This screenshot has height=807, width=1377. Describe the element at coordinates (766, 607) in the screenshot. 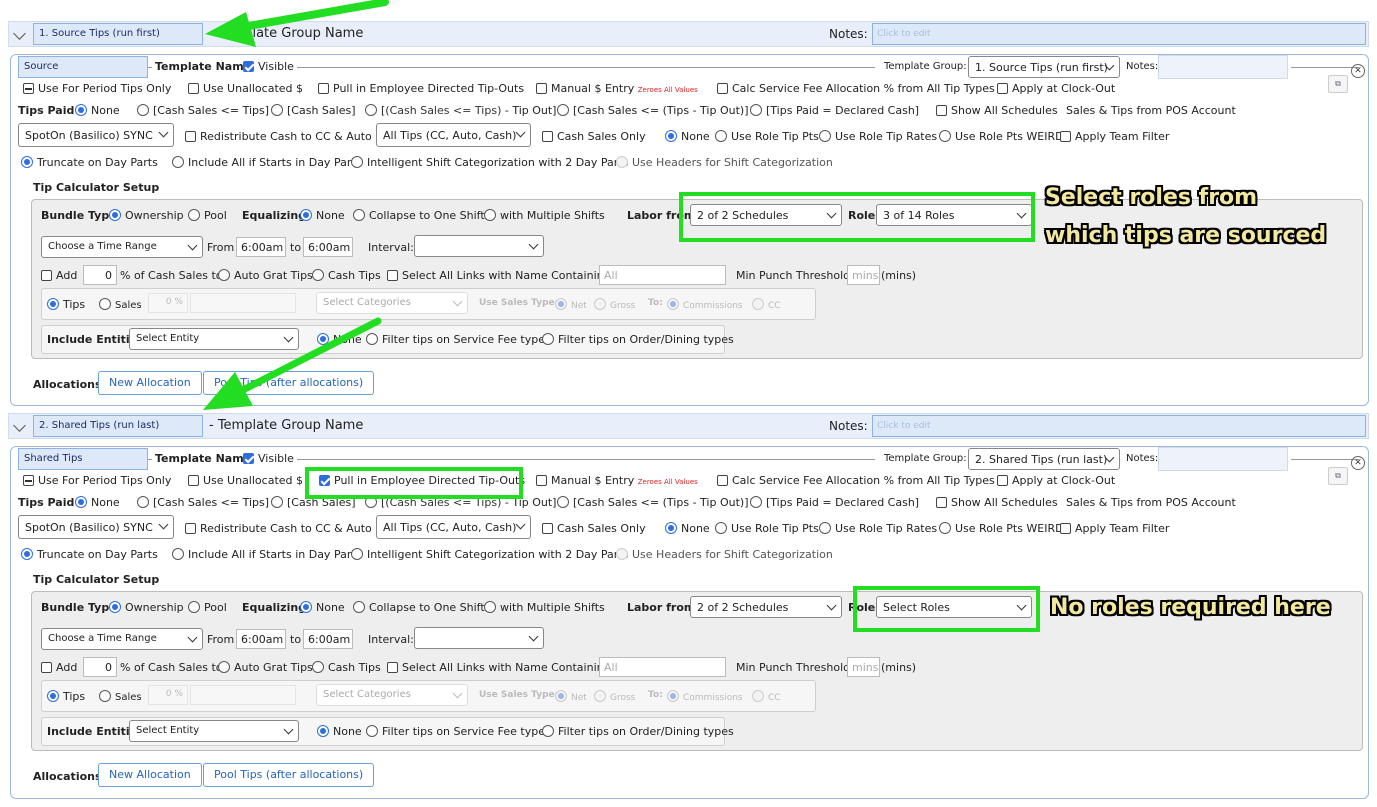

I see `labor-schedules-select: 2 of 2 Schedules` at that location.